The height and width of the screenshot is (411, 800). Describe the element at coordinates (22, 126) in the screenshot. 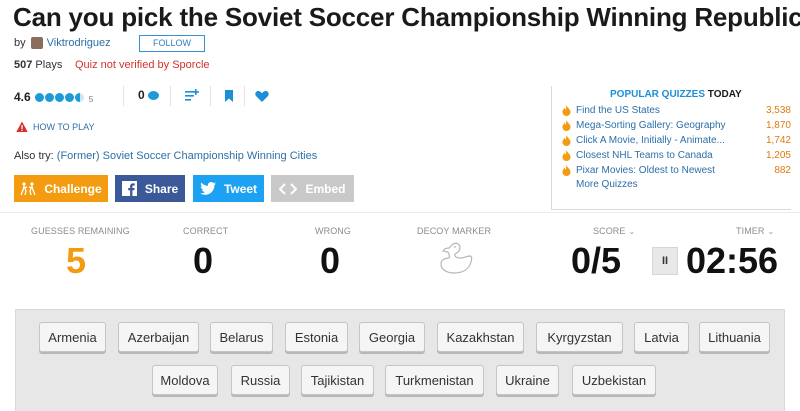

I see `warning-icon` at that location.